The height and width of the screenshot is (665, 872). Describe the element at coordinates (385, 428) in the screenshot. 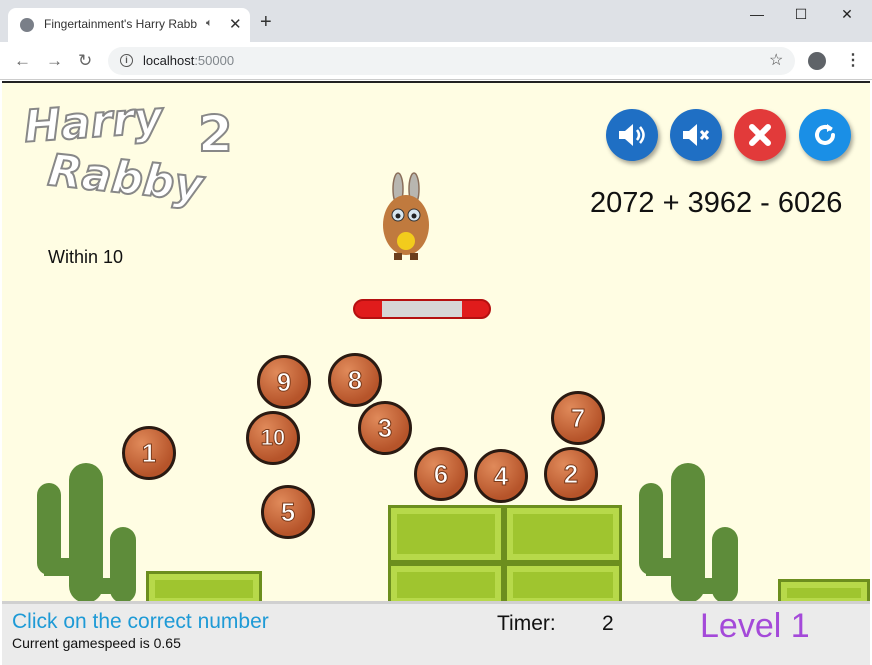

I see `number-ball: 3` at that location.